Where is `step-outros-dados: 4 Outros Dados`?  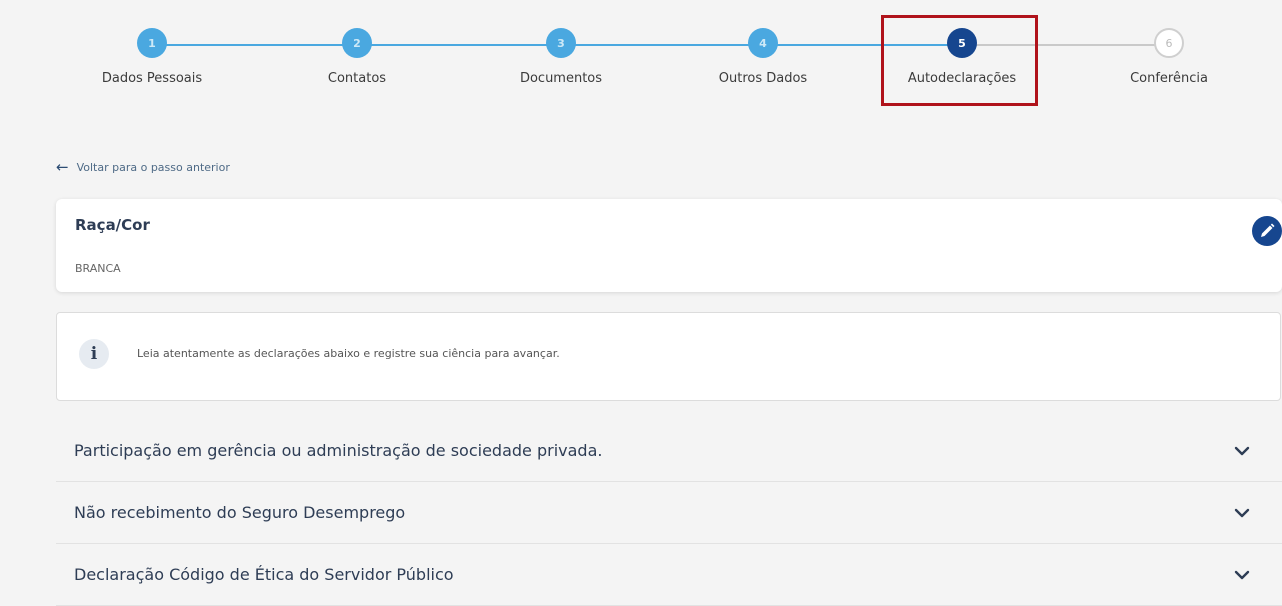
step-outros-dados: 4 Outros Dados is located at coordinates (763, 57).